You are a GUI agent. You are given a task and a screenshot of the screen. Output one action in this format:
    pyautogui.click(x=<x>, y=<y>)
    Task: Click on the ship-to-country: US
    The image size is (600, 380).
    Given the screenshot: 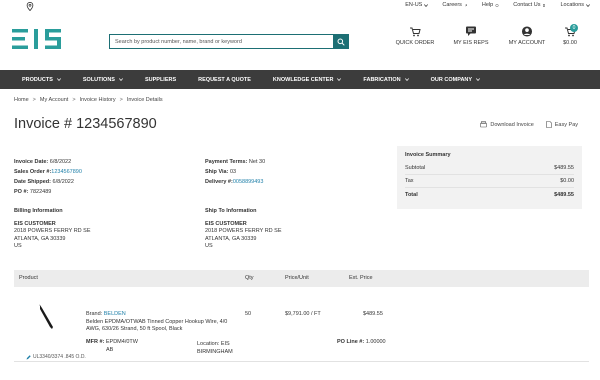 What is the action you would take?
    pyautogui.click(x=209, y=246)
    